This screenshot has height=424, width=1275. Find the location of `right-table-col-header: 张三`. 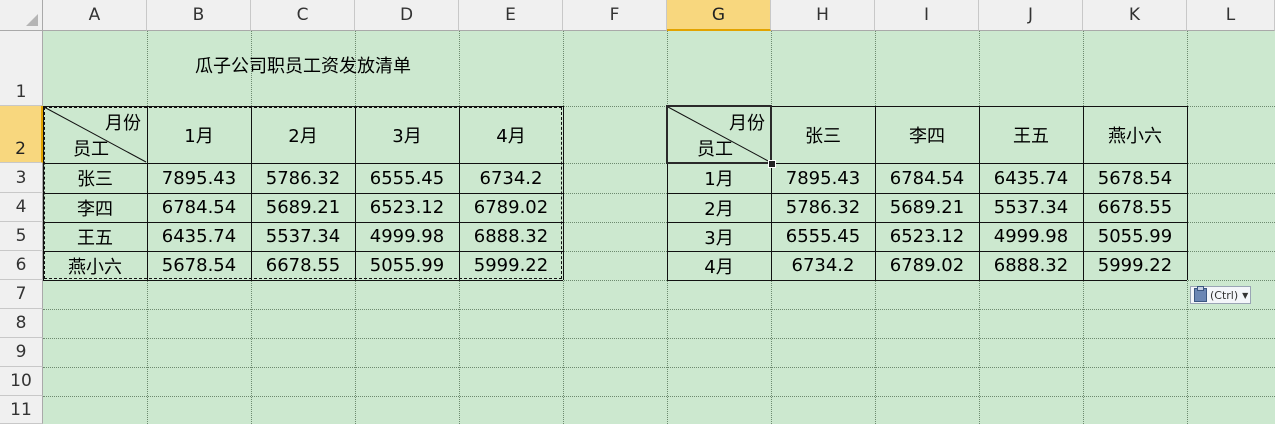

right-table-col-header: 张三 is located at coordinates (823, 134).